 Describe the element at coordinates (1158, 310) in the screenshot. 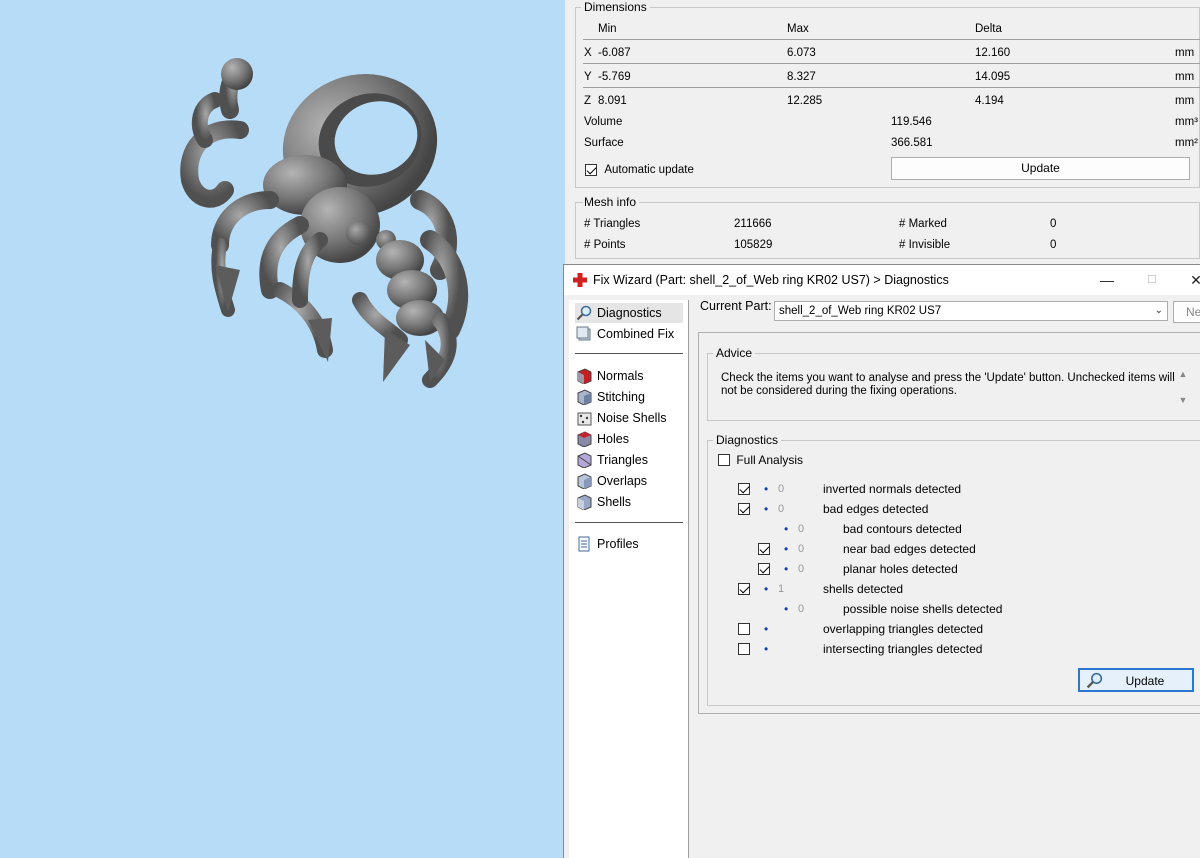

I see `chevron-down-icon: ⌄` at that location.